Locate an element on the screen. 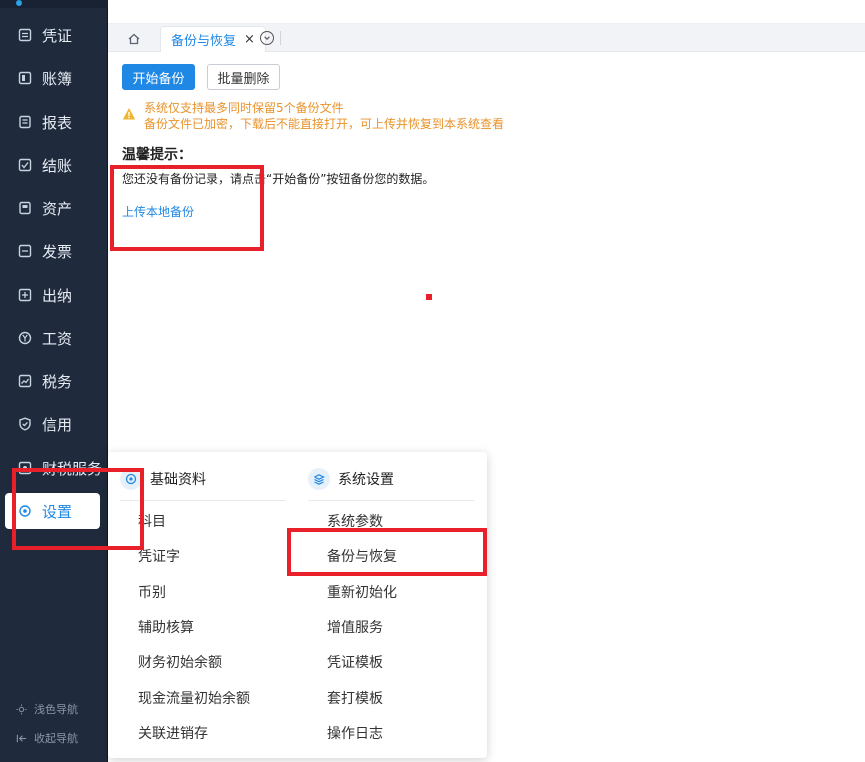  menu-item-voucher-word: 凭证字 is located at coordinates (159, 556).